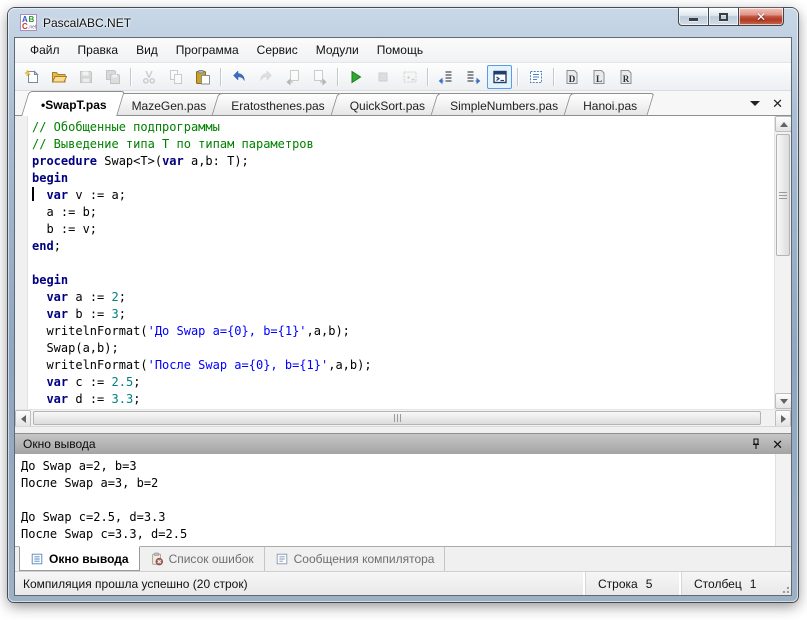 This screenshot has height=620, width=807. I want to click on output-panel-title: Окно вывода, so click(59, 444).